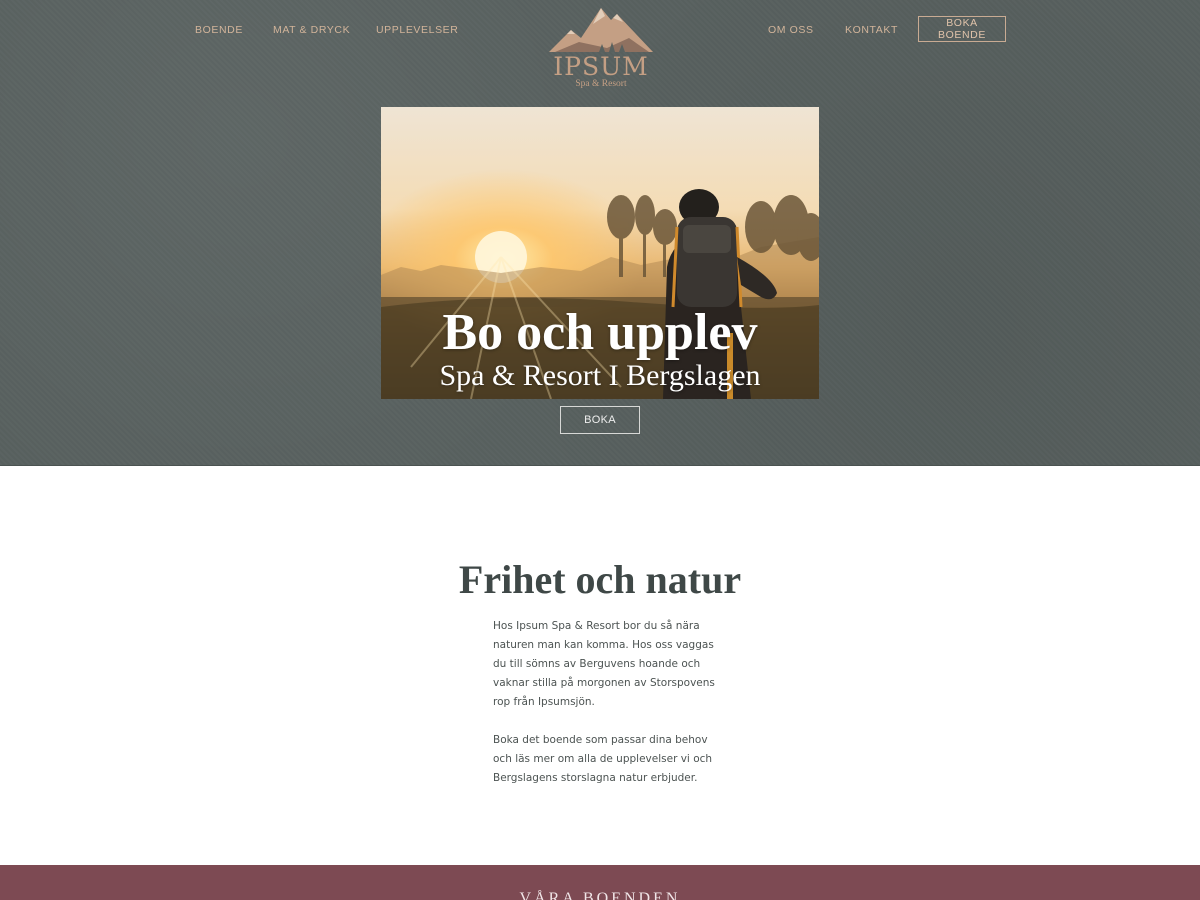 The width and height of the screenshot is (1200, 900). I want to click on book-accommodation-button: BOKA BOENDE, so click(962, 29).